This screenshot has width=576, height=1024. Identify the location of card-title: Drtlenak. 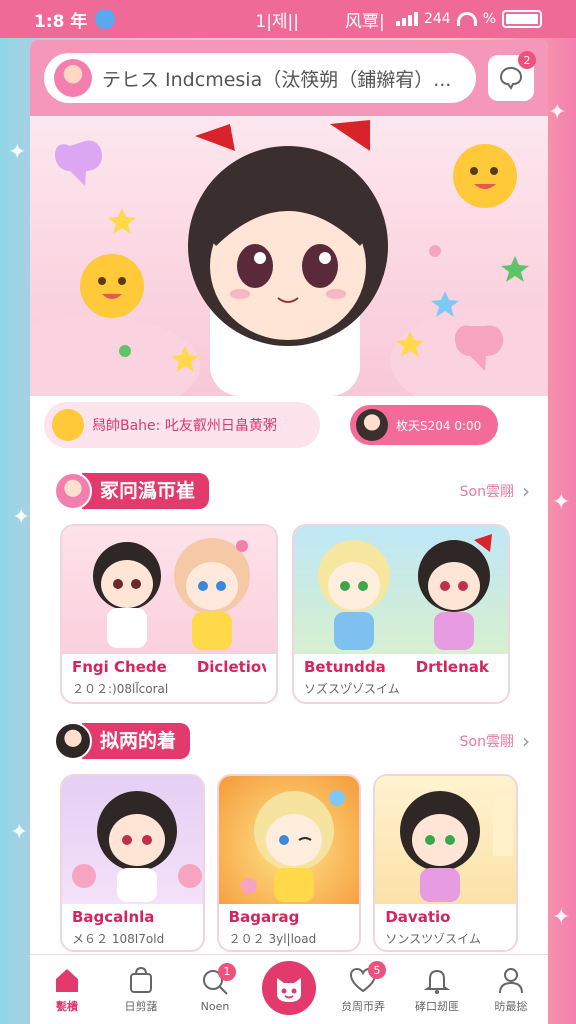
(452, 667).